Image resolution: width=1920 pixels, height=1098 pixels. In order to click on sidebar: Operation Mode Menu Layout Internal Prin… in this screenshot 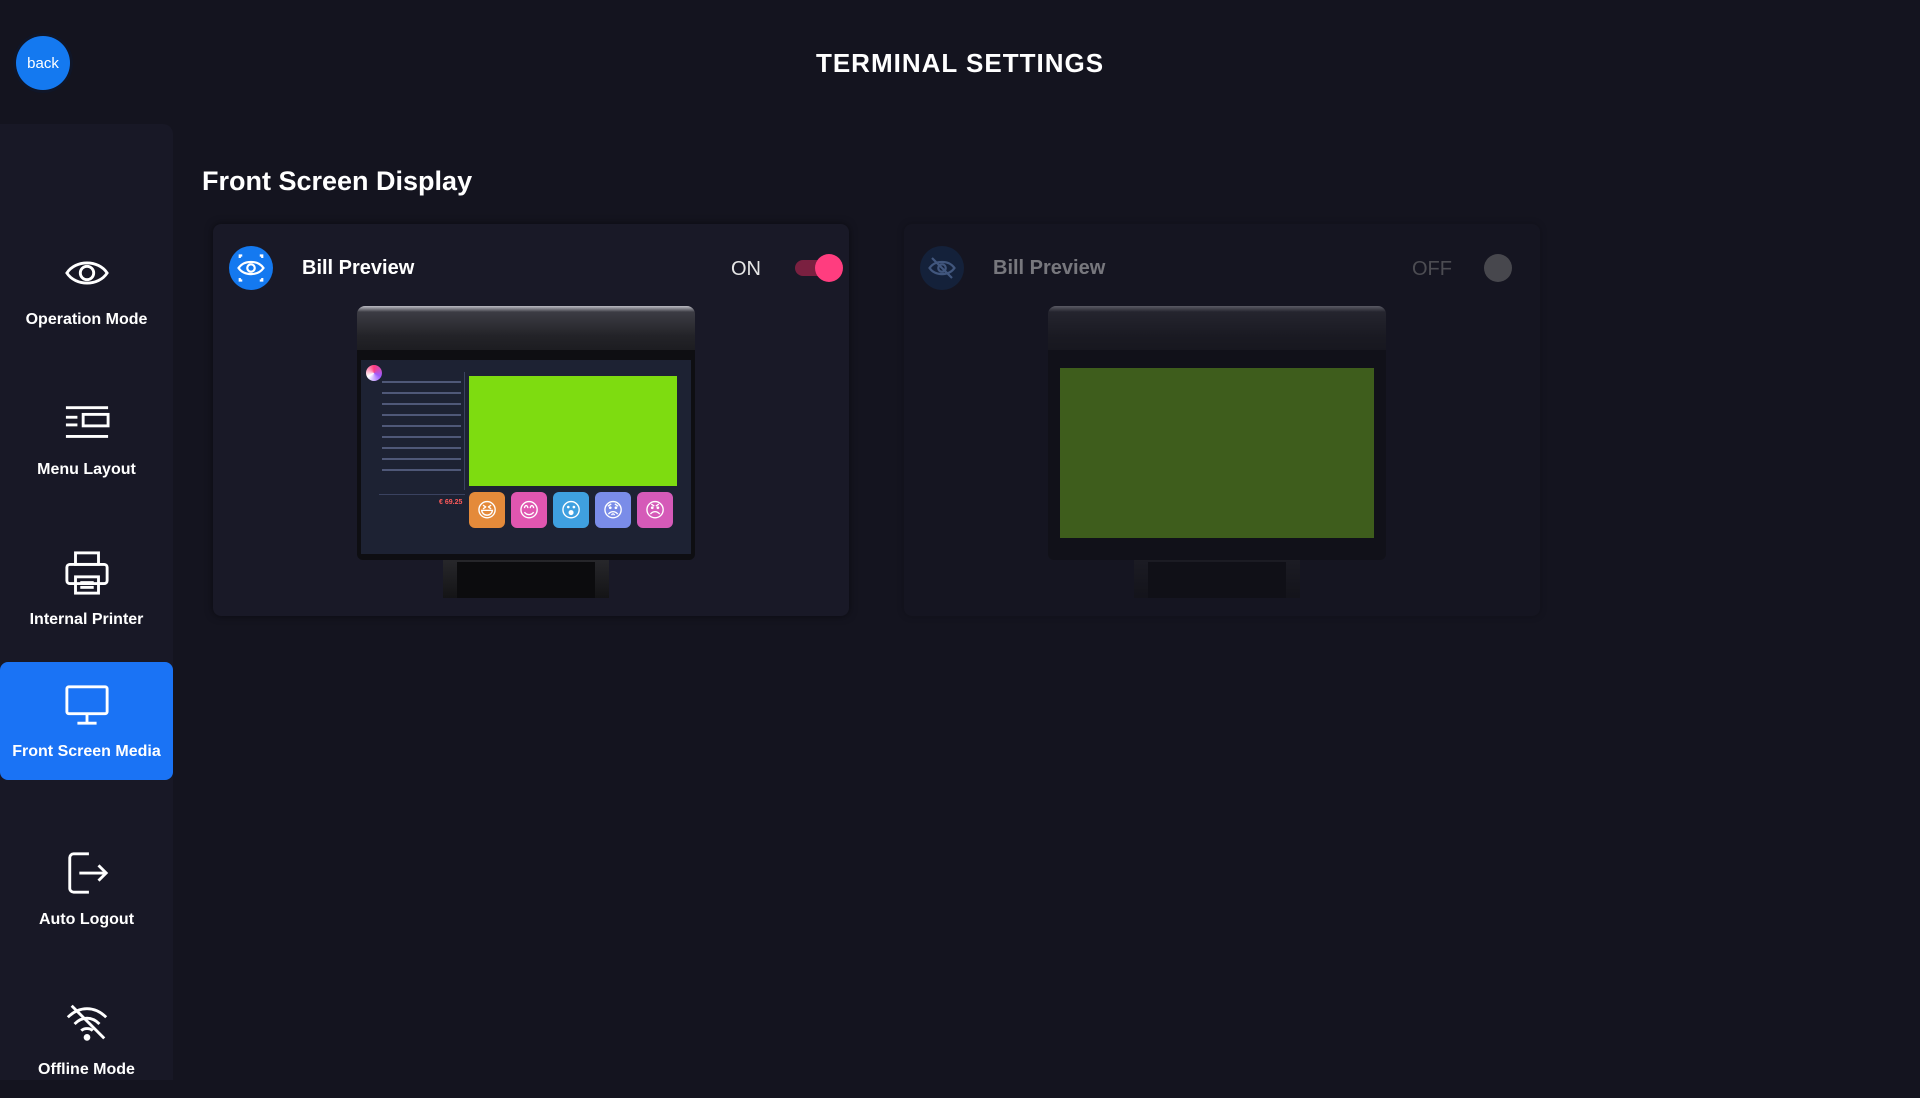, I will do `click(86, 602)`.